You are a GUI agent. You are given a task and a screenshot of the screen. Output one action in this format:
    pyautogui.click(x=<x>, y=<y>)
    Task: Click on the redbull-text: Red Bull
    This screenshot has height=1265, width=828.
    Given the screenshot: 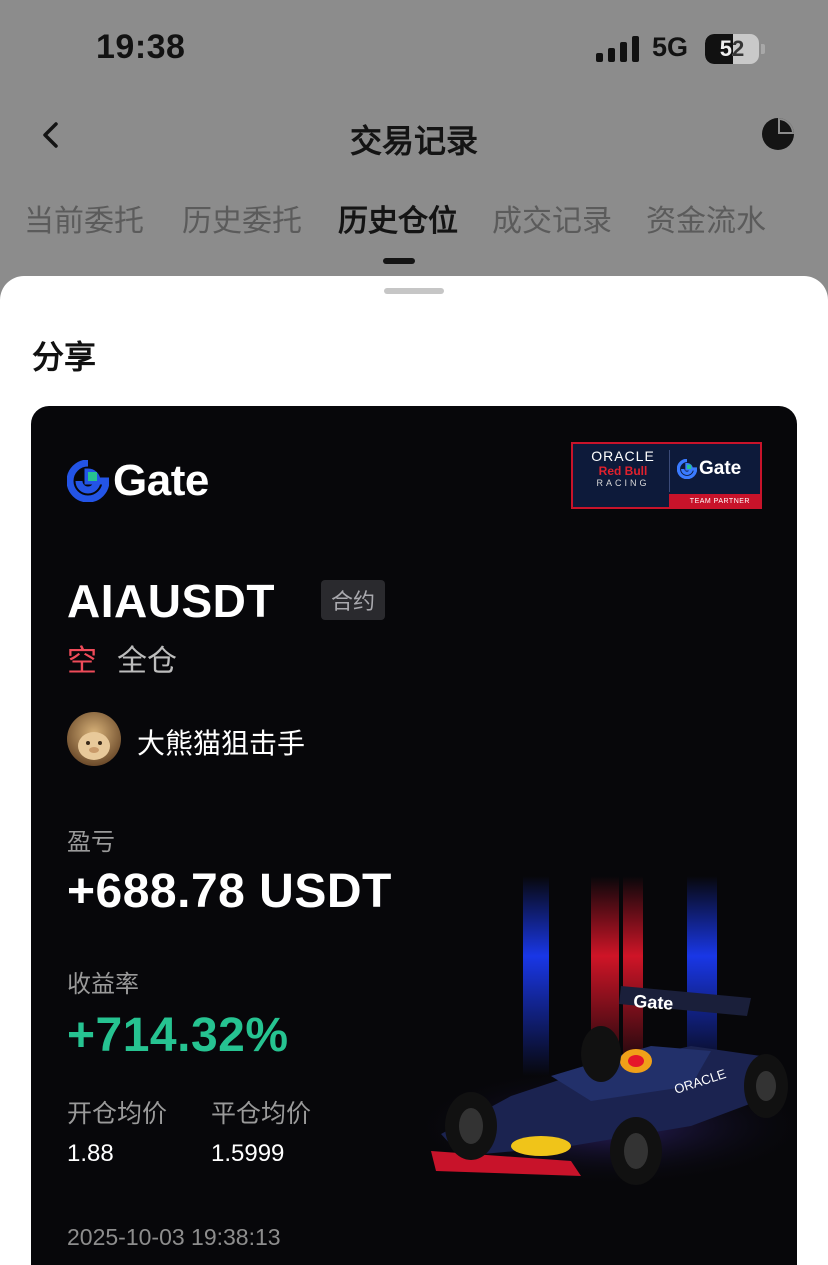 What is the action you would take?
    pyautogui.click(x=623, y=471)
    